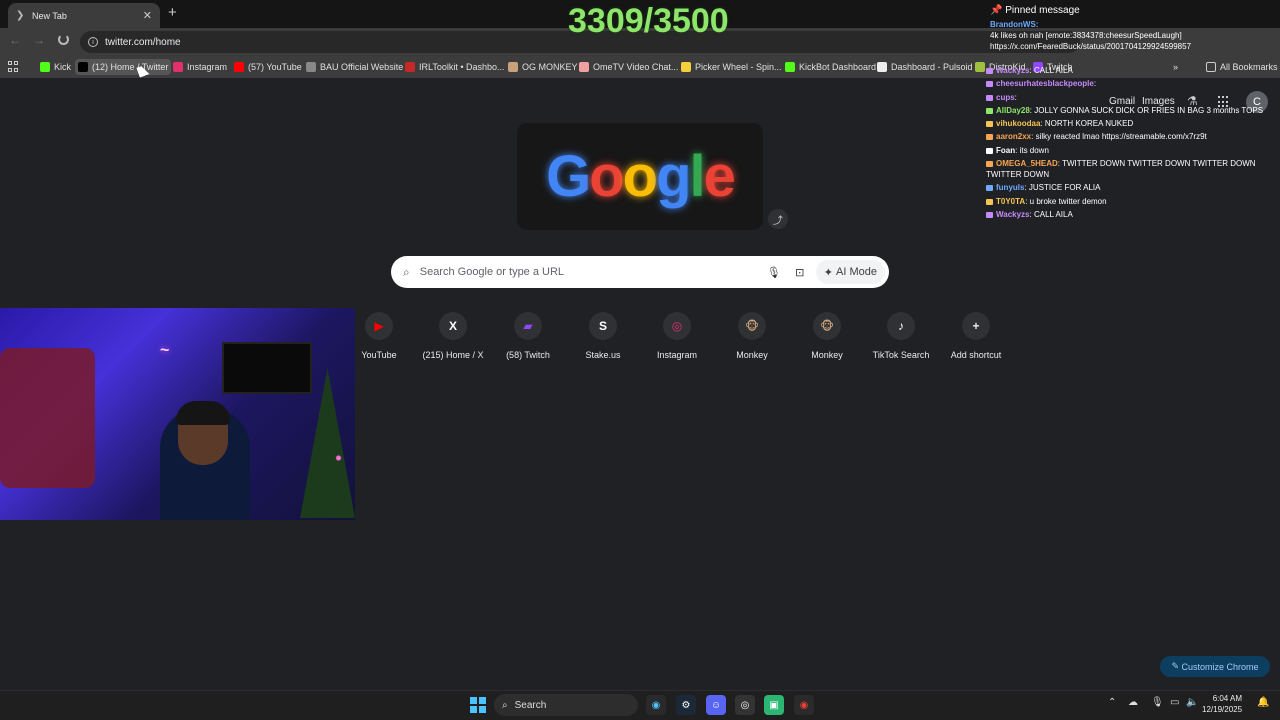  Describe the element at coordinates (1013, 110) in the screenshot. I see `chat-username: AllDay28` at that location.